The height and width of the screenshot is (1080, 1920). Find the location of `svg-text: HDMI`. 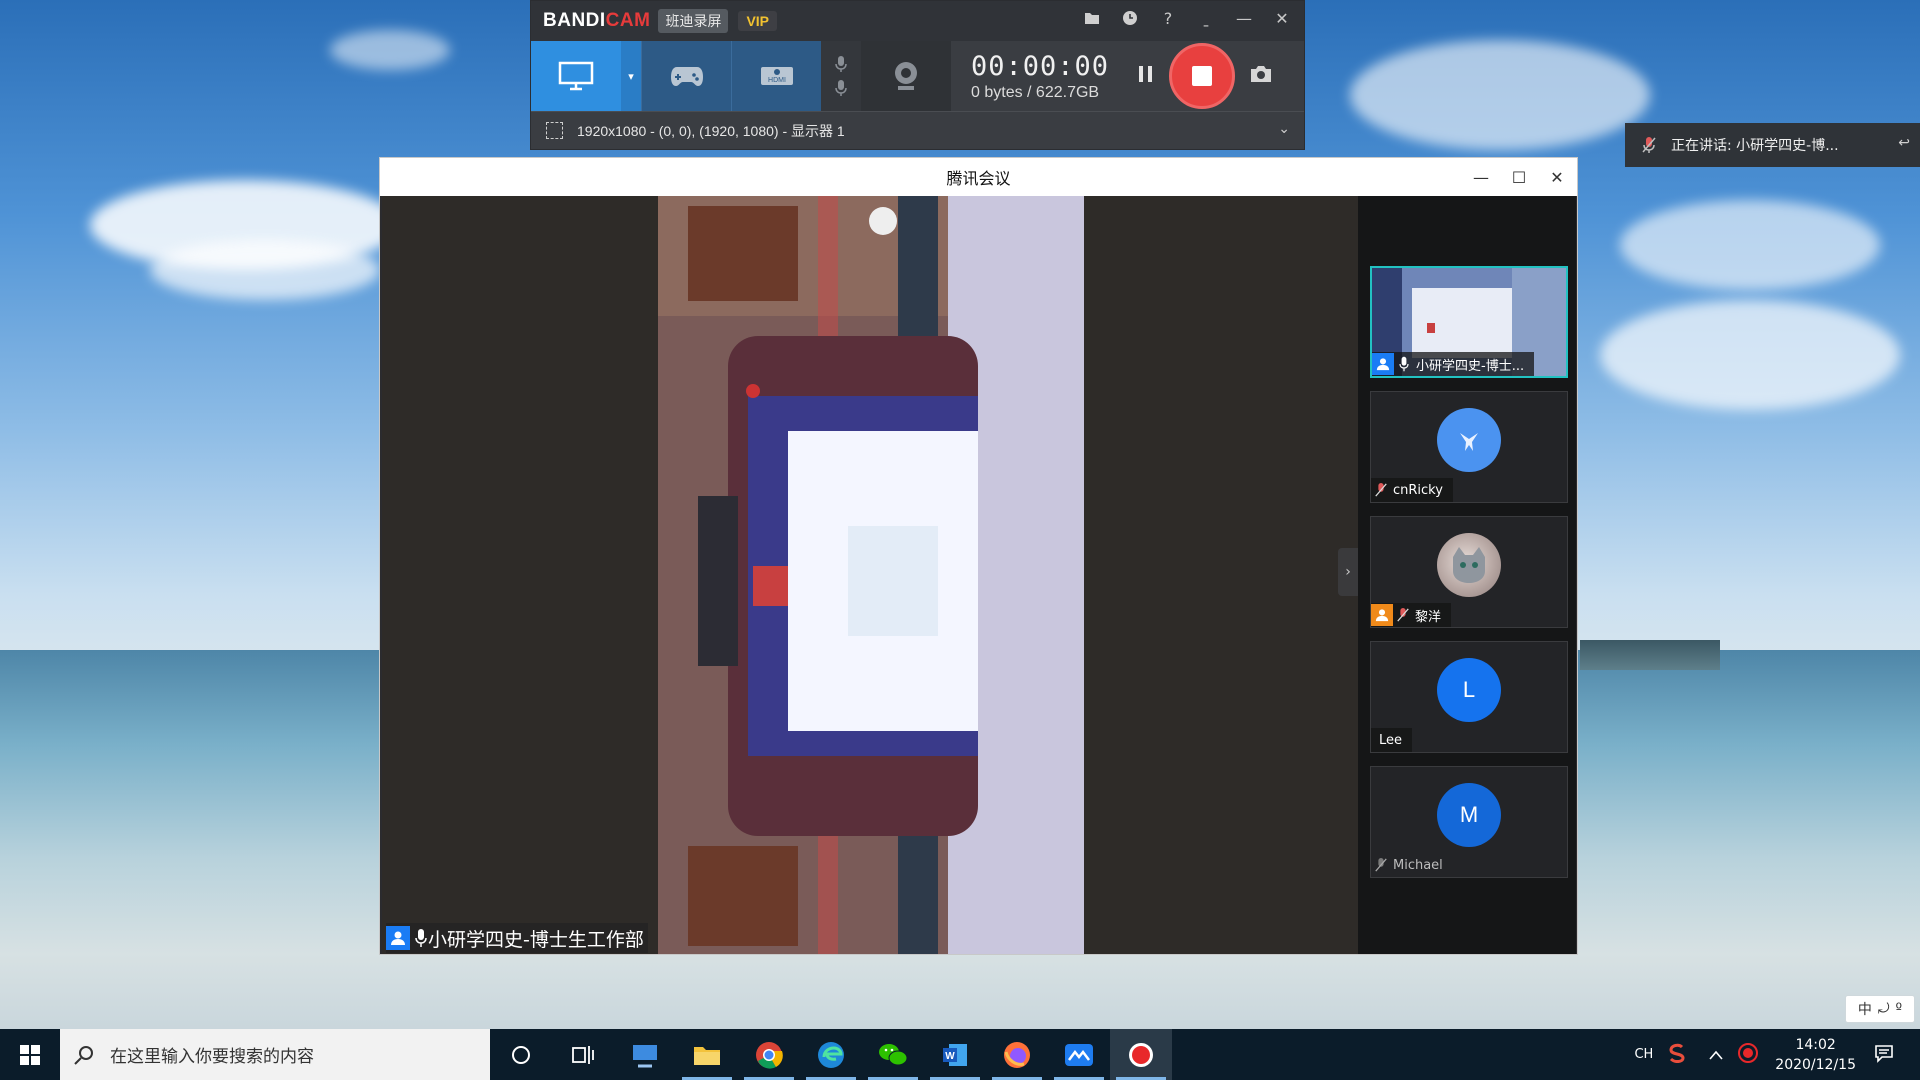

svg-text: HDMI is located at coordinates (777, 80).